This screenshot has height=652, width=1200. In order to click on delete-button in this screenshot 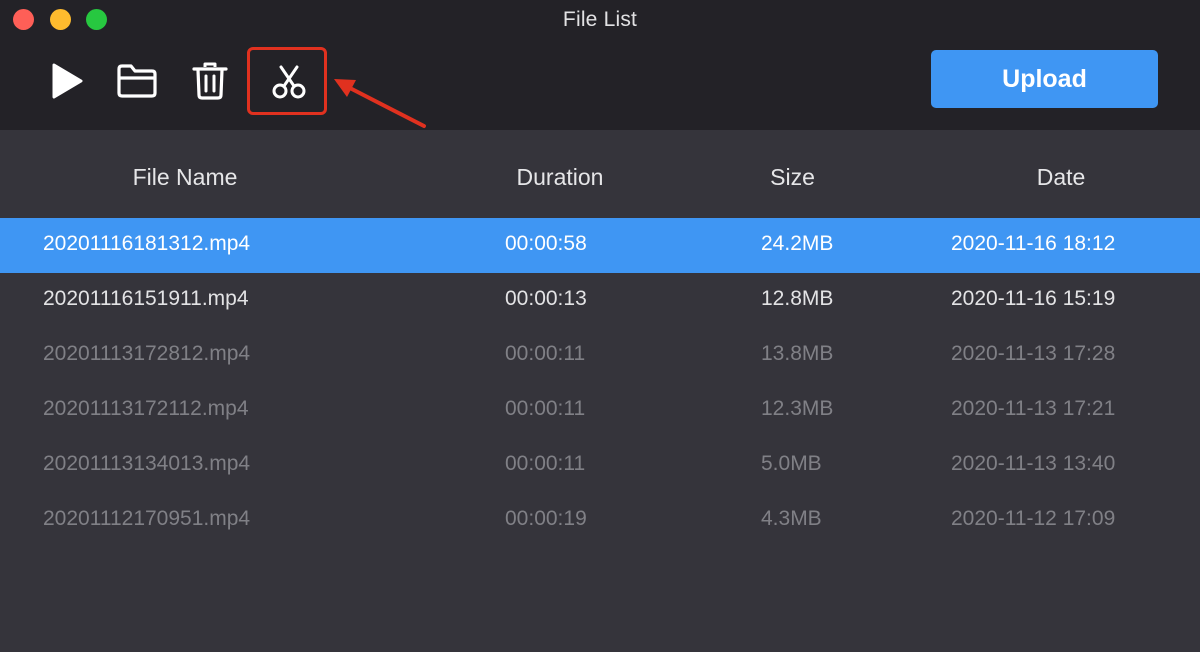, I will do `click(210, 81)`.